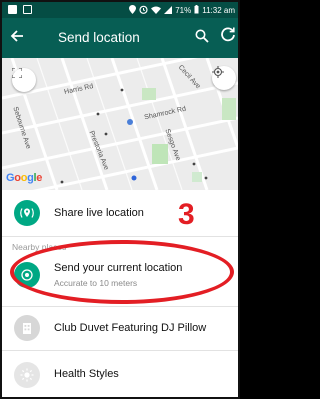 The width and height of the screenshot is (320, 399). What do you see at coordinates (86, 374) in the screenshot?
I see `place-name: Health Styles` at bounding box center [86, 374].